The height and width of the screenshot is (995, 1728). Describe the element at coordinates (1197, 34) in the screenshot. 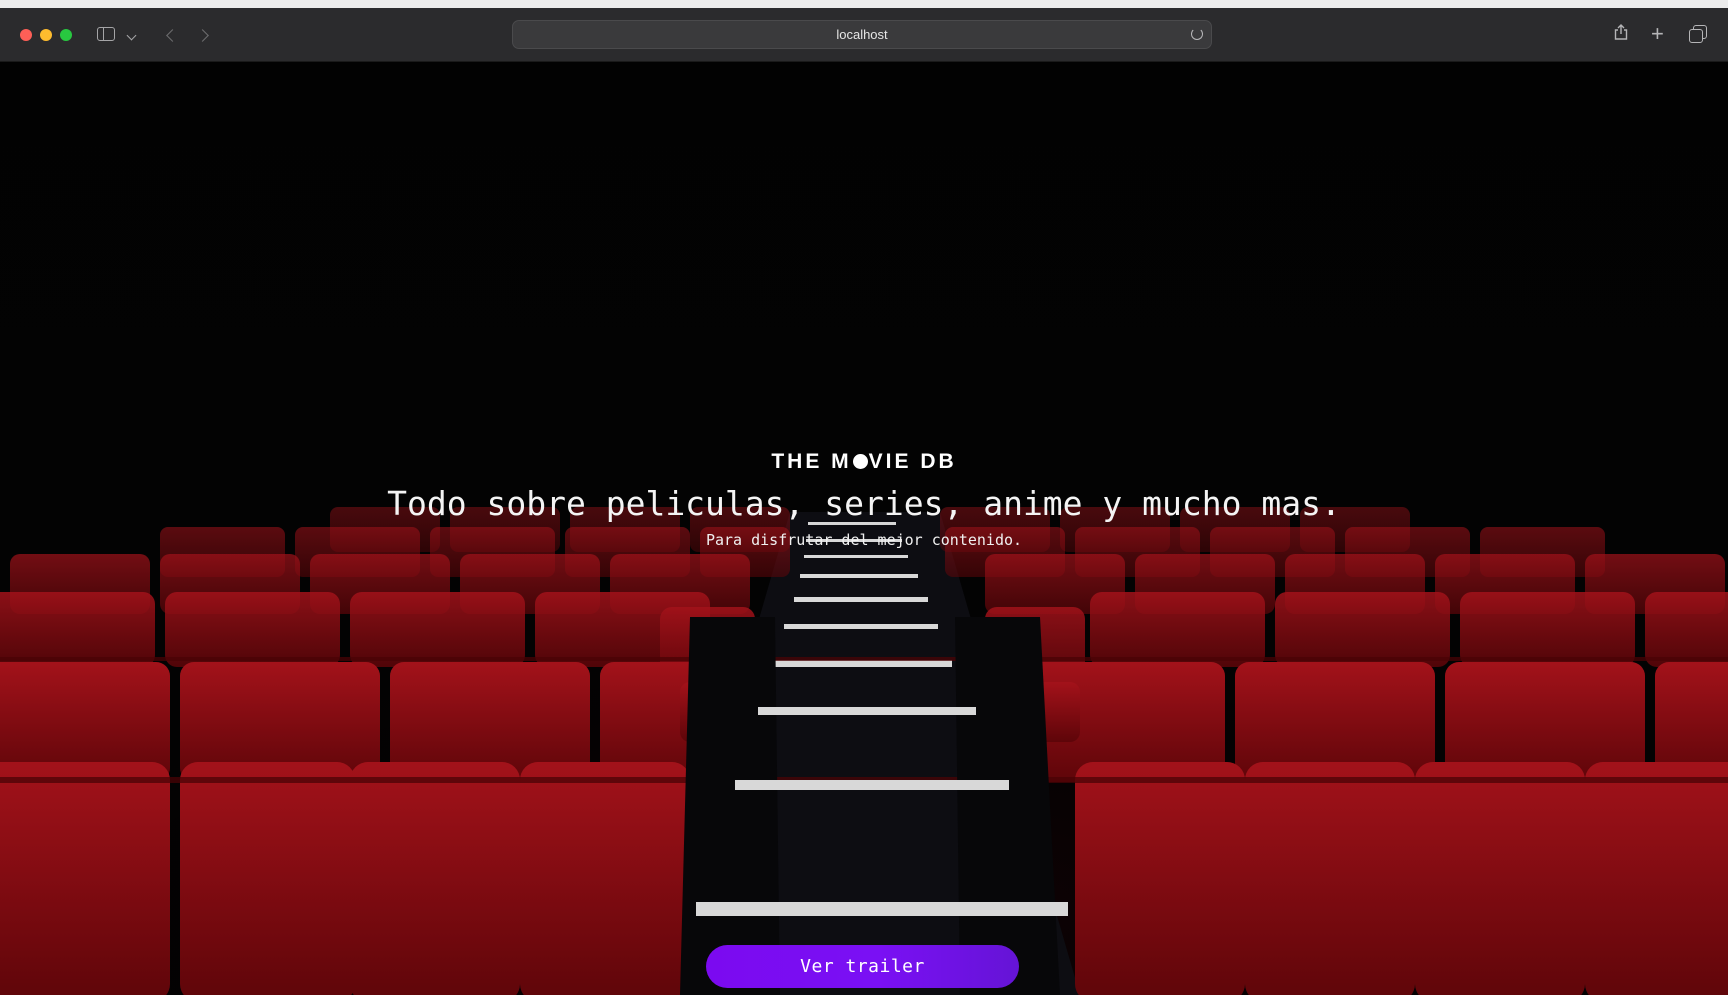

I see `reload-icon` at that location.